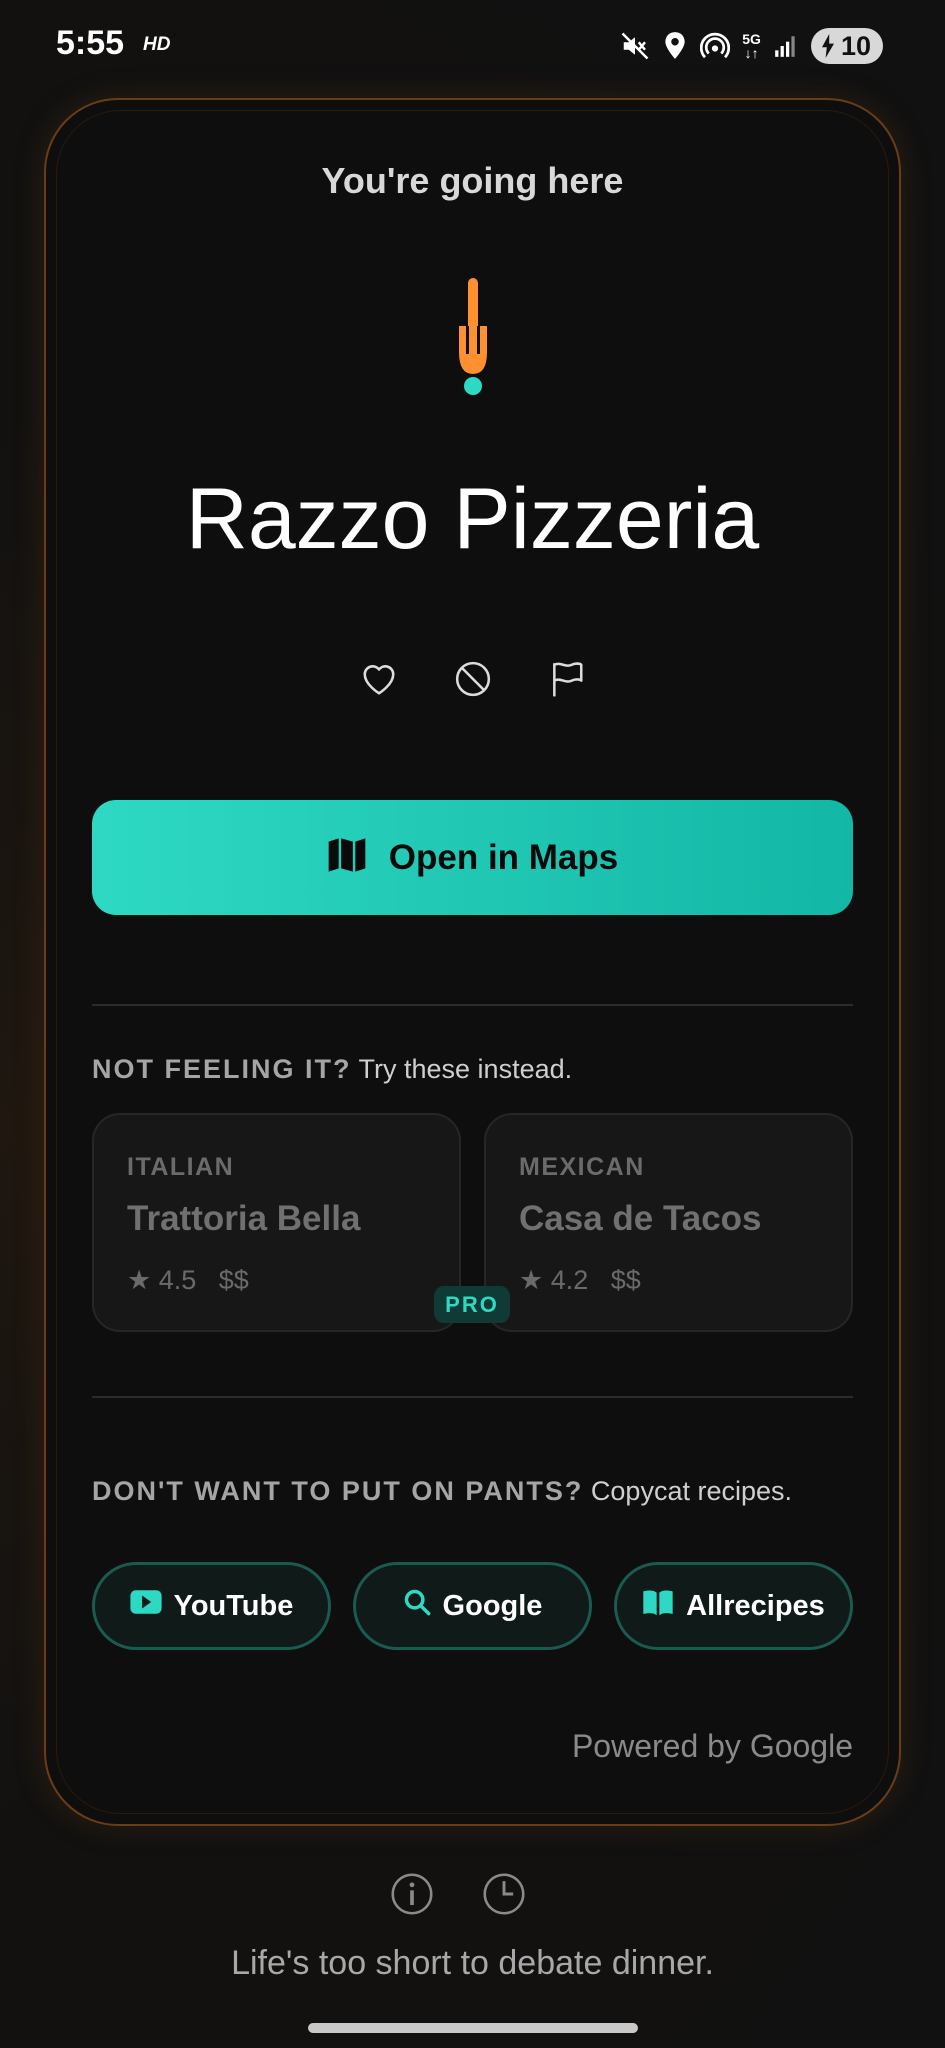 The width and height of the screenshot is (945, 2048). I want to click on allrecipes-label: Allrecipes, so click(755, 1605).